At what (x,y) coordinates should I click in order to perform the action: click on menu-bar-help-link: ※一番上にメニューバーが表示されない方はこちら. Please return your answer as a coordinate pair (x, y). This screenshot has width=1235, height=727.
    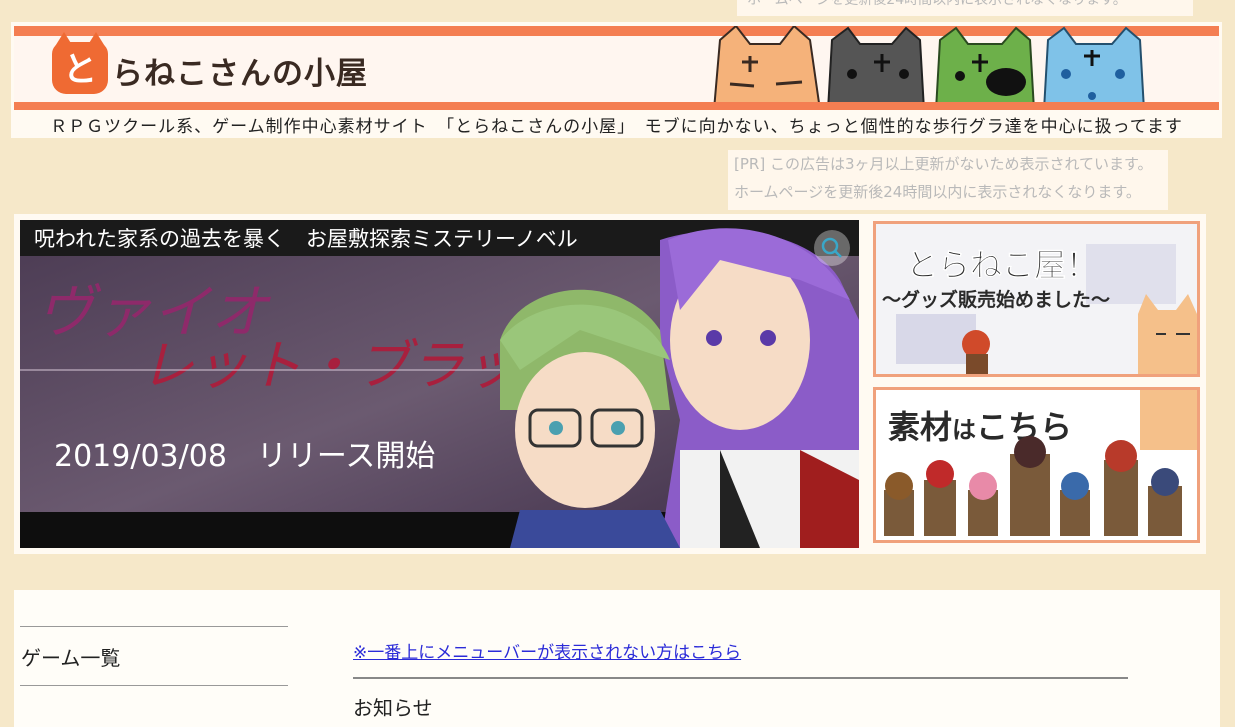
    Looking at the image, I should click on (547, 650).